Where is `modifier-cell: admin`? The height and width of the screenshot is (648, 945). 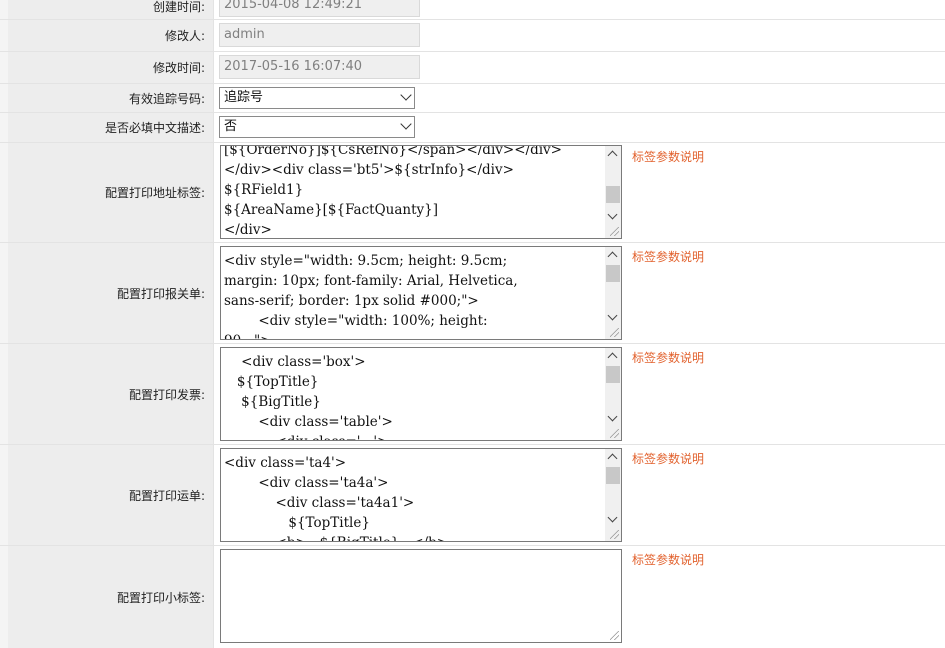 modifier-cell: admin is located at coordinates (579, 35).